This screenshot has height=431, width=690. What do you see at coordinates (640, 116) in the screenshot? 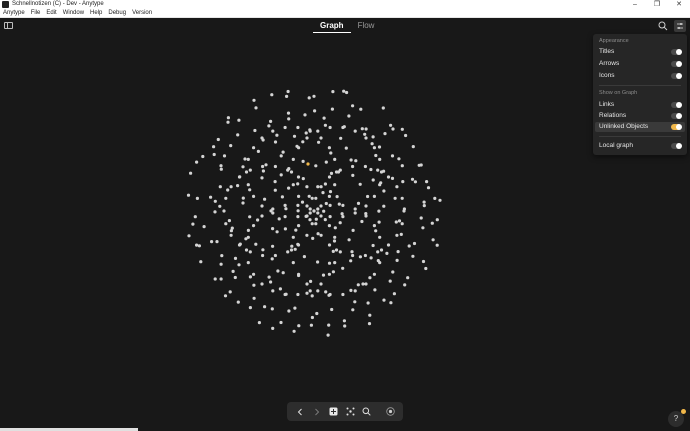
I see `setting-relations: Relations` at bounding box center [640, 116].